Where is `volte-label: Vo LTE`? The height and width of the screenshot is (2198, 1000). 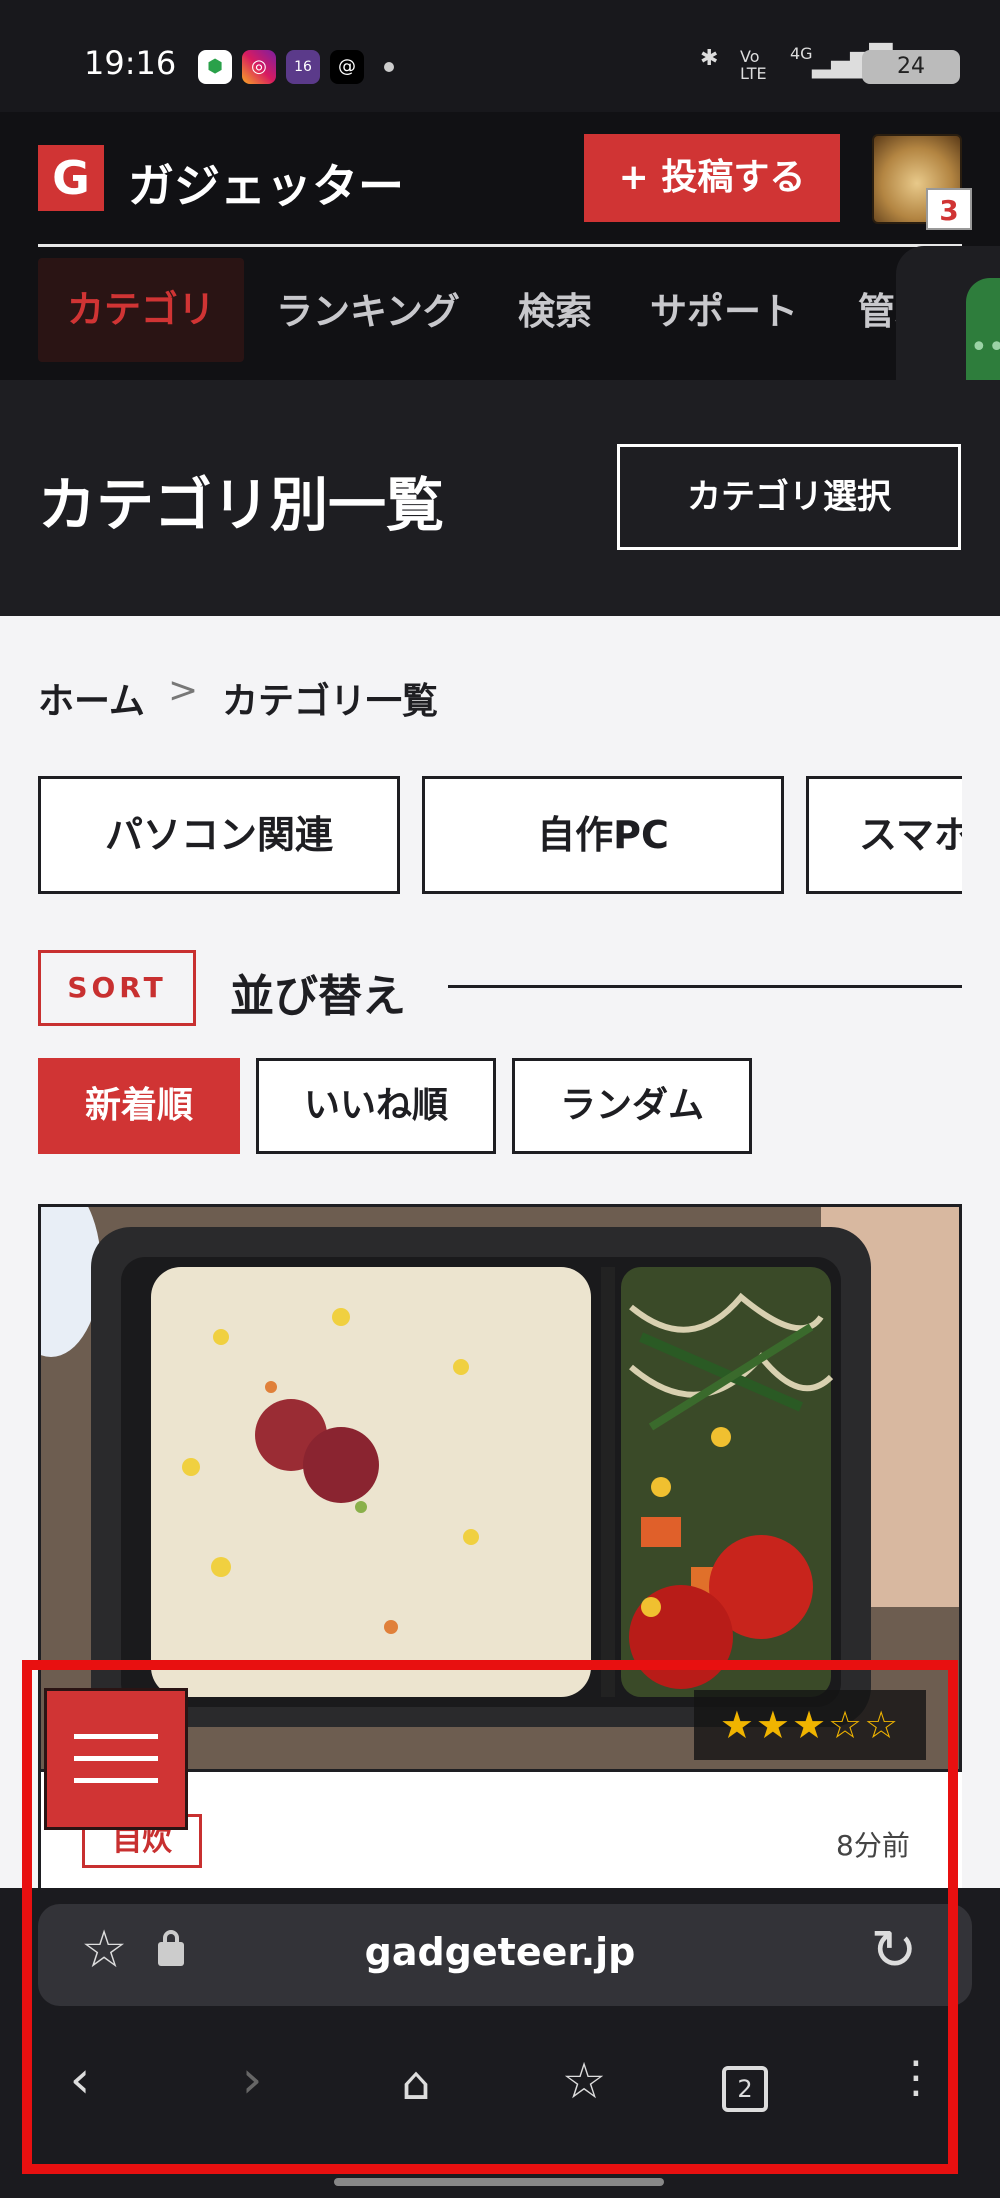
volte-label: Vo LTE is located at coordinates (753, 65).